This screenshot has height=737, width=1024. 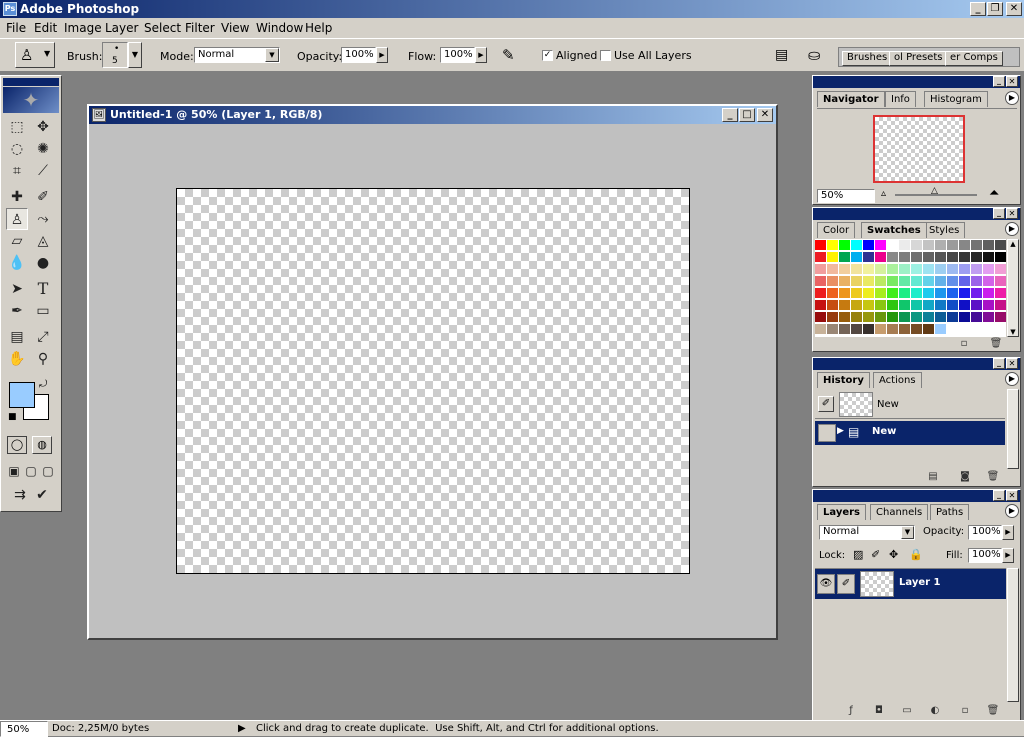 What do you see at coordinates (867, 532) in the screenshot?
I see `layer-blend-mode-select: Normal ▼` at bounding box center [867, 532].